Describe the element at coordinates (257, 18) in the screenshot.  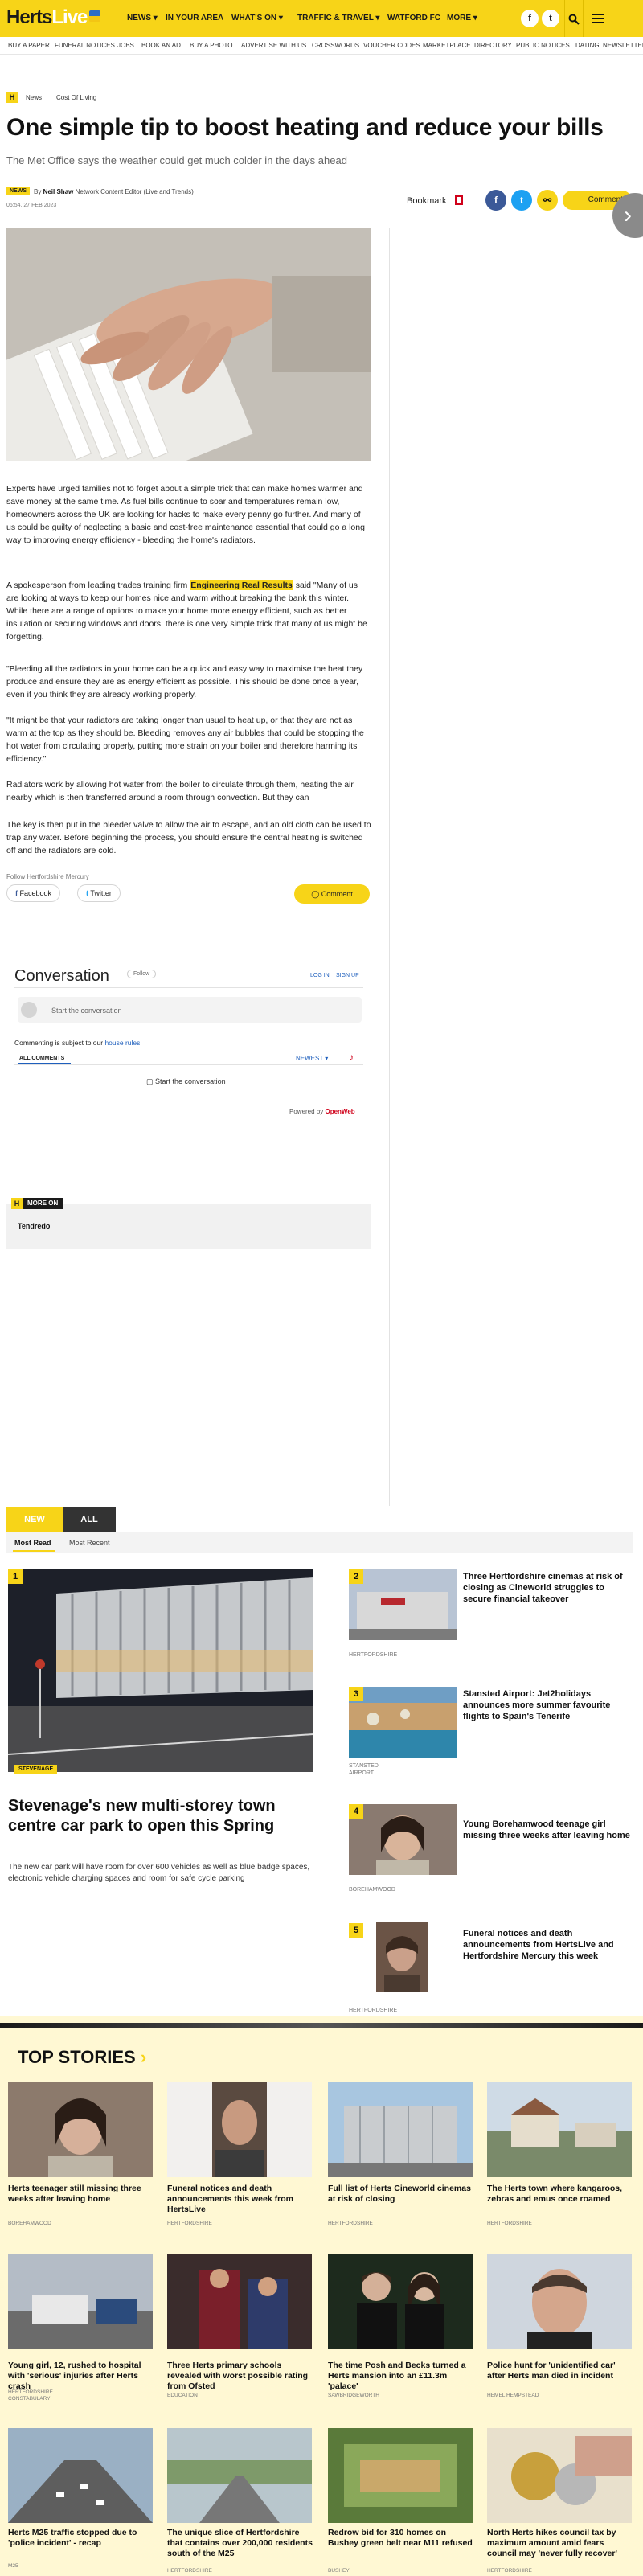
I see `nav-whats-on: WHAT'S ON ▾` at that location.